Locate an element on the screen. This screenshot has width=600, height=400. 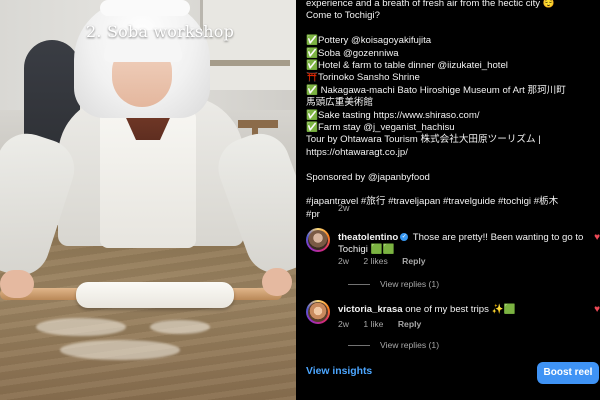
view-insights-link: View insights is located at coordinates (339, 371).